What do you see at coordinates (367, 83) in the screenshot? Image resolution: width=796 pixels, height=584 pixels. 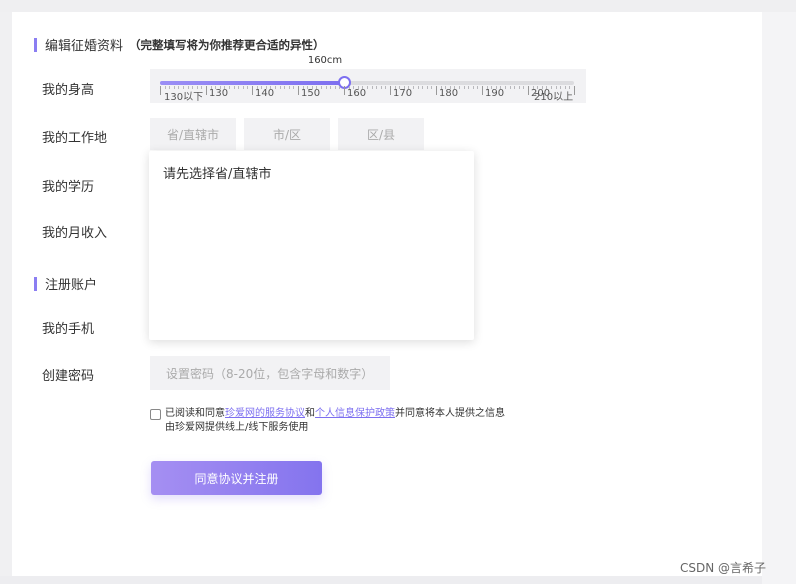 I see `height-slider-track` at bounding box center [367, 83].